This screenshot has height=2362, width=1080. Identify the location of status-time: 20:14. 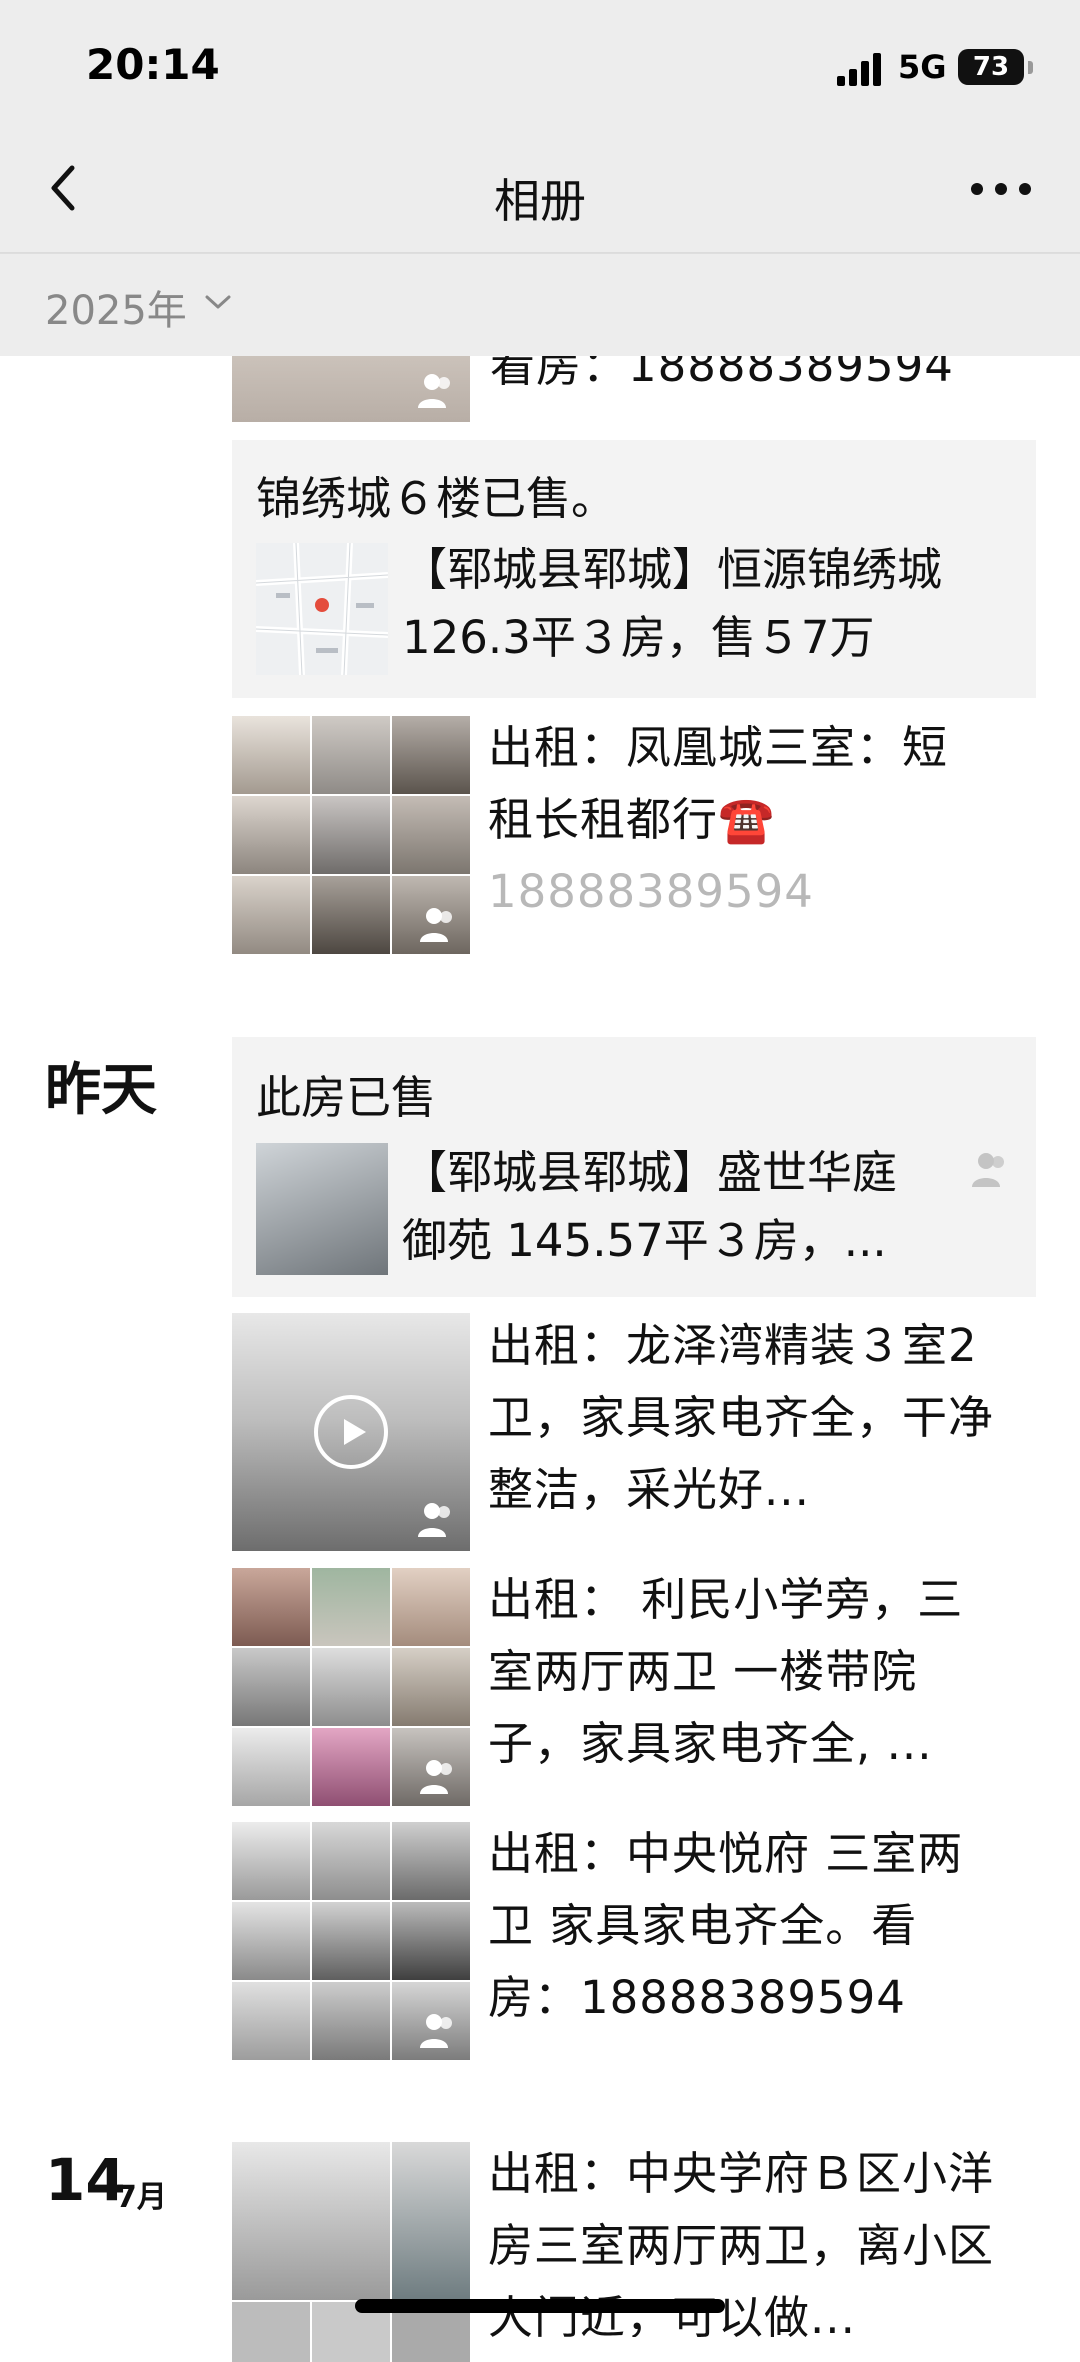
(153, 64).